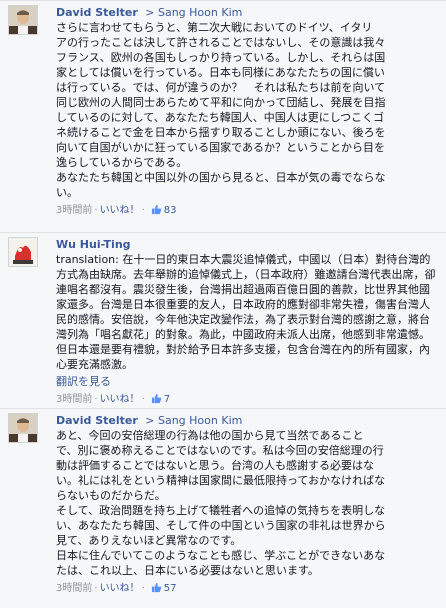 The image size is (446, 608). What do you see at coordinates (214, 27) in the screenshot?
I see `comment-line: さらに言わせてもらうと、第二次大戦においてのドイツ、イタリ` at bounding box center [214, 27].